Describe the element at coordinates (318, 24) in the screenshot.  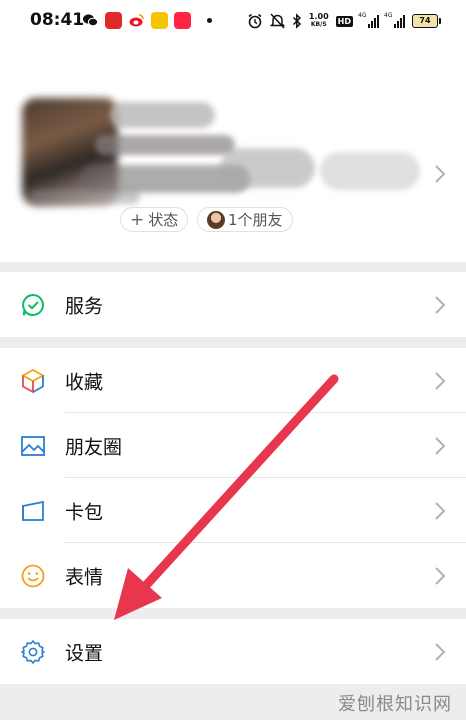
I see `network-speed-unit: KB/S` at that location.